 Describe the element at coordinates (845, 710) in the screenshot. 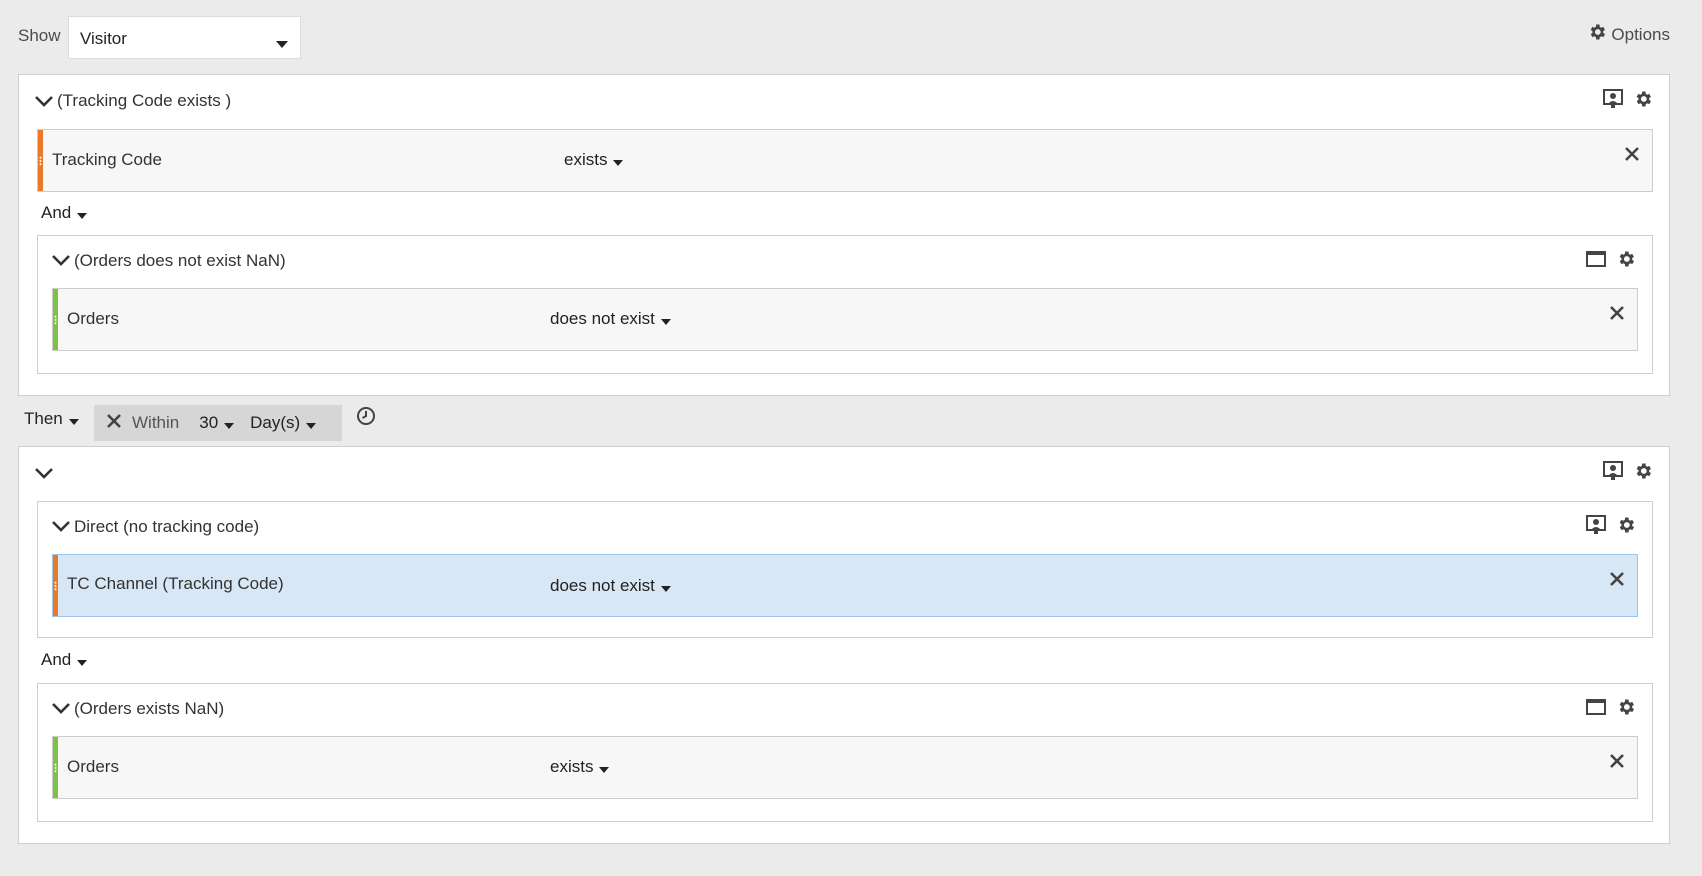

I see `container-header: (Orders exists NaN)` at that location.